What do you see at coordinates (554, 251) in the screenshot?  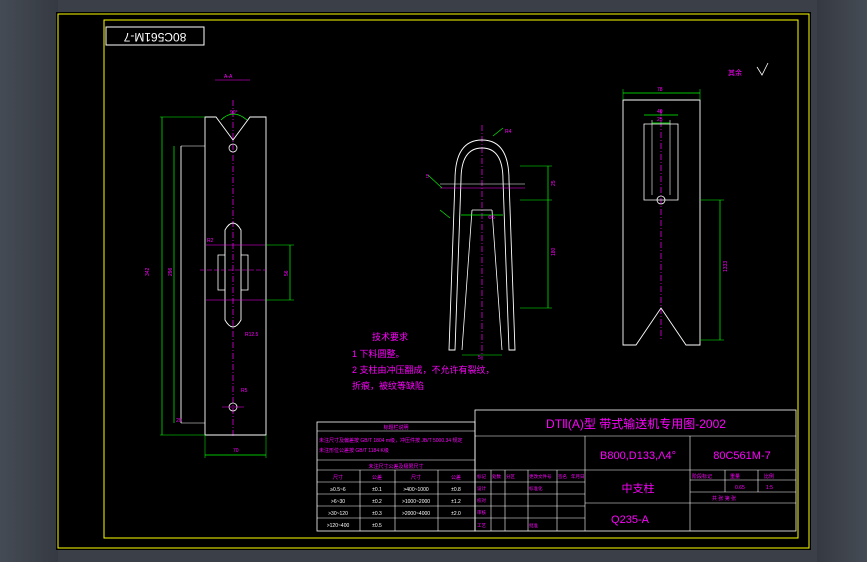 I see `height-mid-dim: 180` at bounding box center [554, 251].